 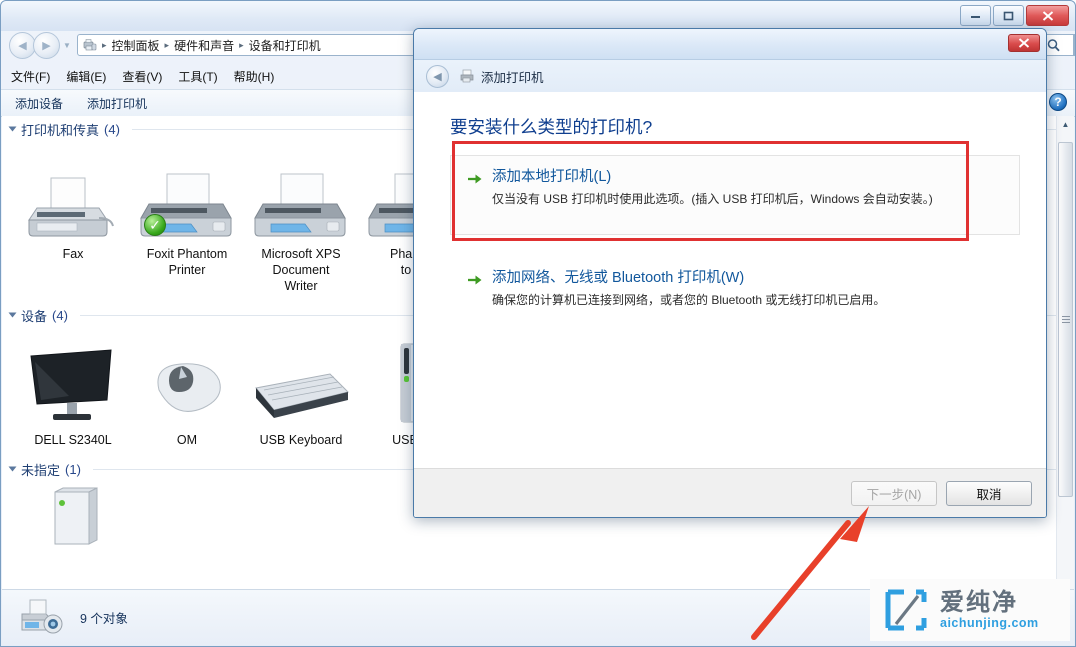 I want to click on status-text: 9 个对象, so click(x=104, y=619).